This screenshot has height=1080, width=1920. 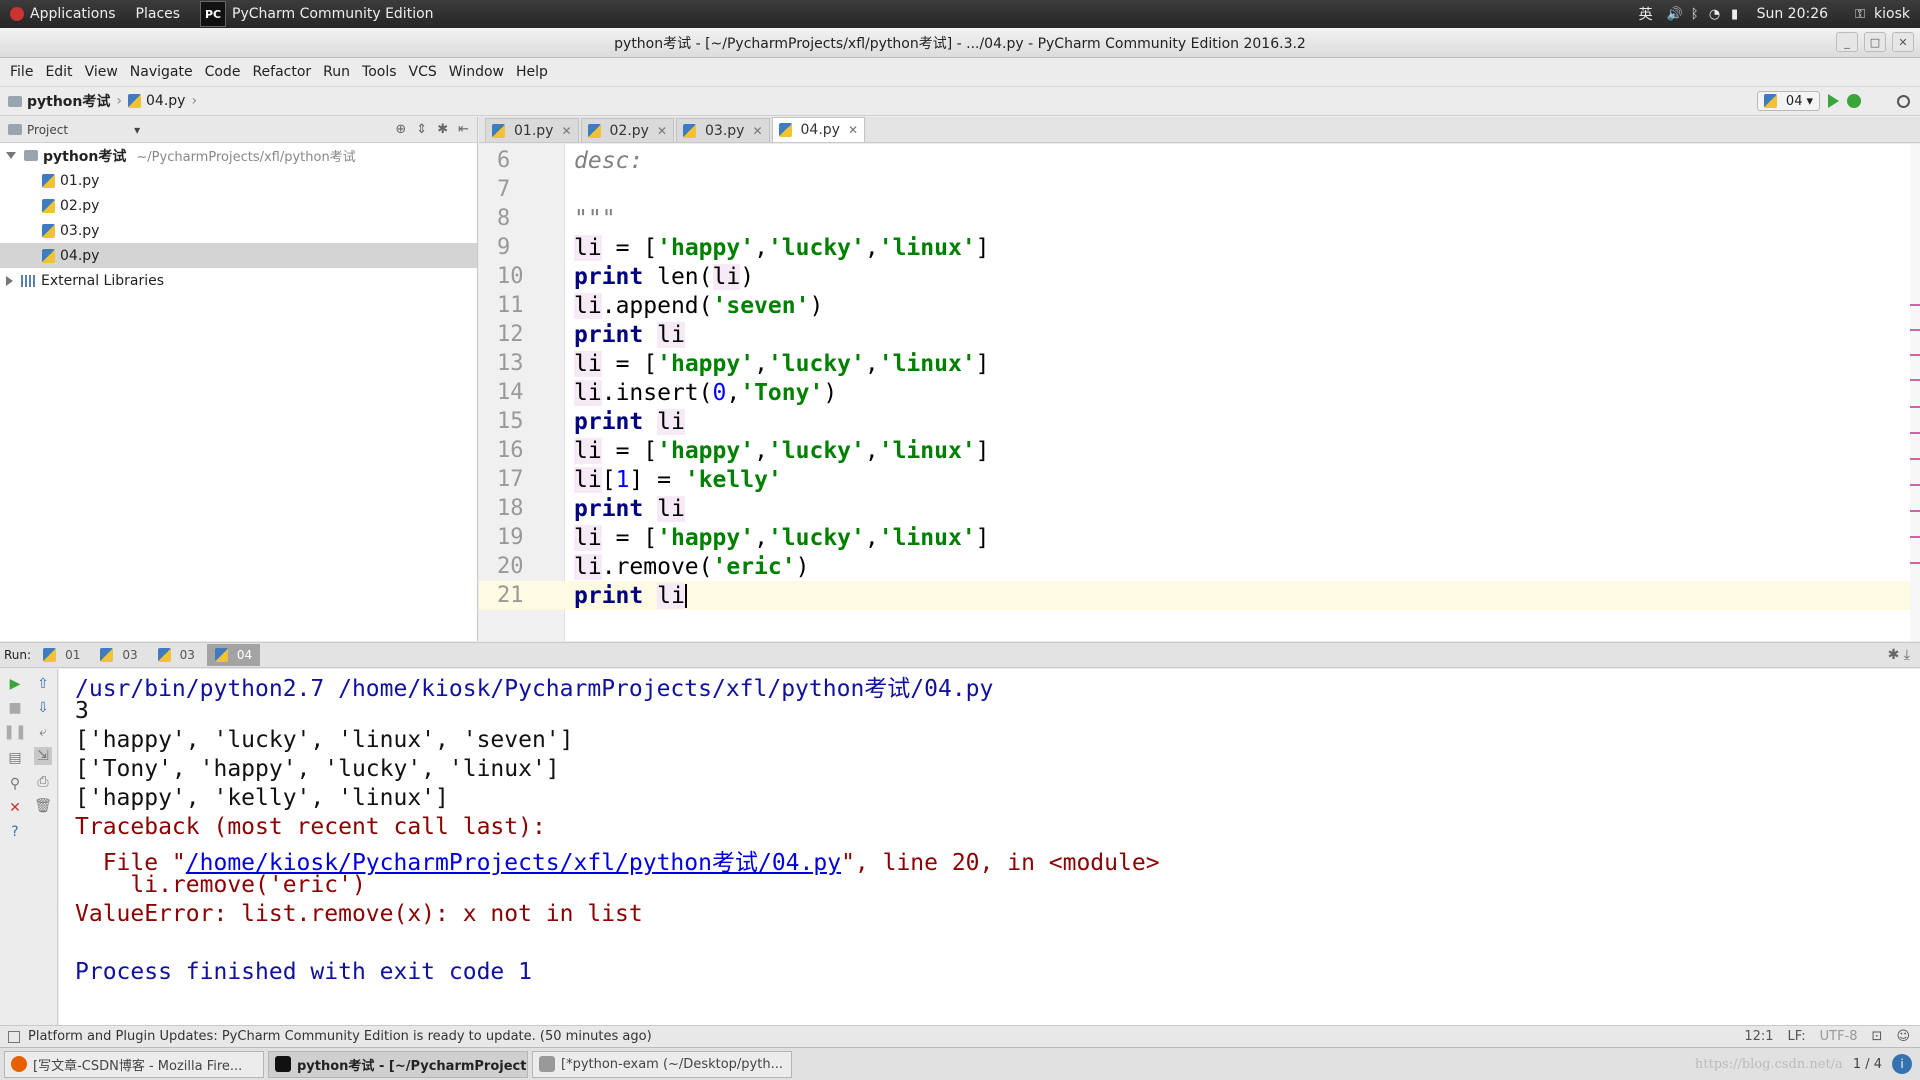 What do you see at coordinates (1902, 1064) in the screenshot?
I see `info-icon: i` at bounding box center [1902, 1064].